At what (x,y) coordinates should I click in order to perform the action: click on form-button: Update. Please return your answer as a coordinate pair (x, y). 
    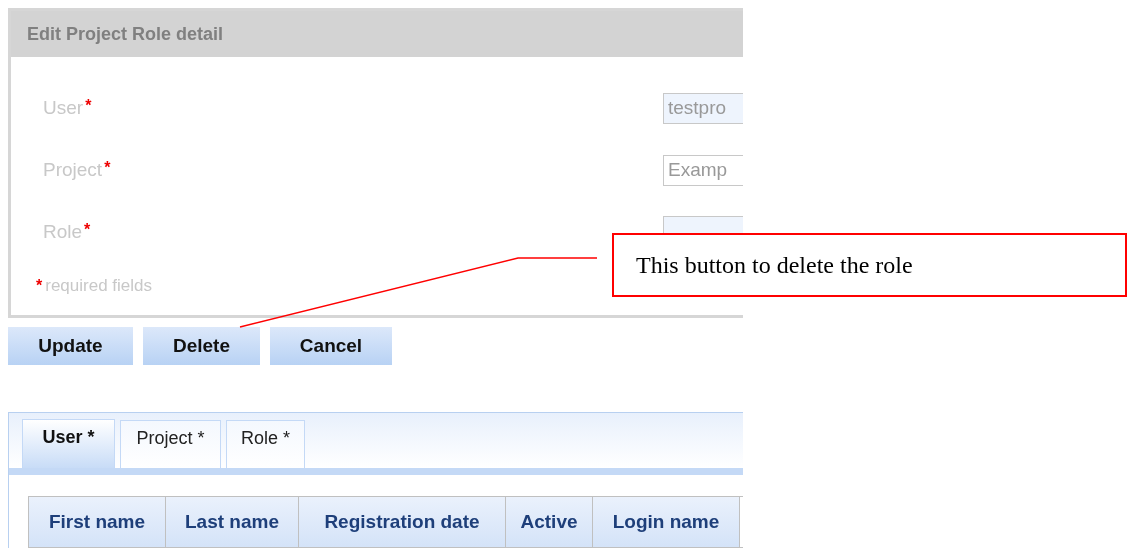
    Looking at the image, I should click on (70, 346).